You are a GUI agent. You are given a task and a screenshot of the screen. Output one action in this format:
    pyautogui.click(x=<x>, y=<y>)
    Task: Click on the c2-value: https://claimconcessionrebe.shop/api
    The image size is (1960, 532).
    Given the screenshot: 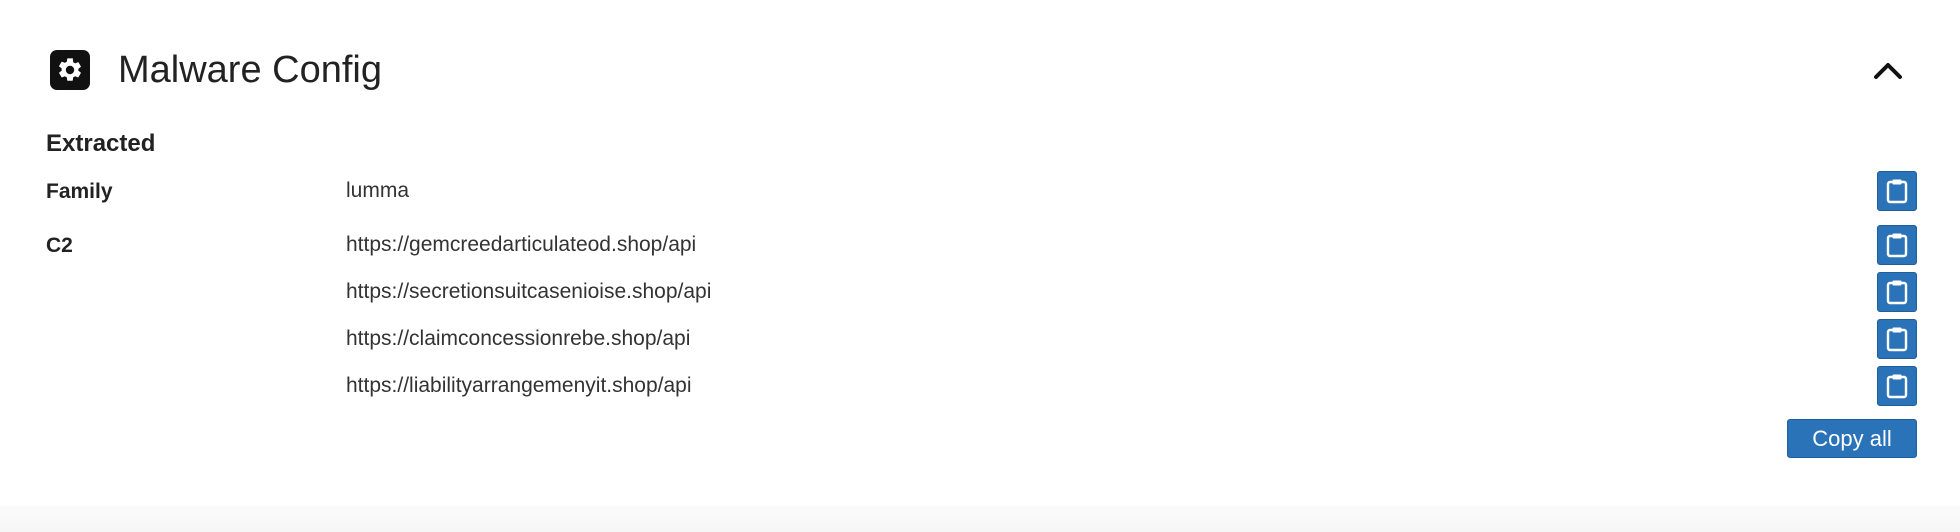 What is the action you would take?
    pyautogui.click(x=518, y=338)
    